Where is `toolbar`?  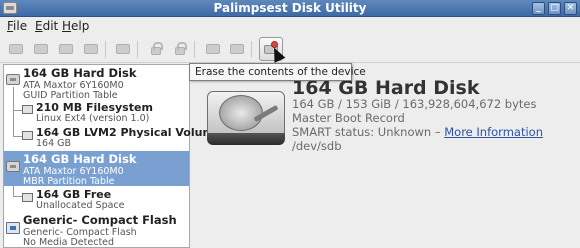
toolbar is located at coordinates (290, 49).